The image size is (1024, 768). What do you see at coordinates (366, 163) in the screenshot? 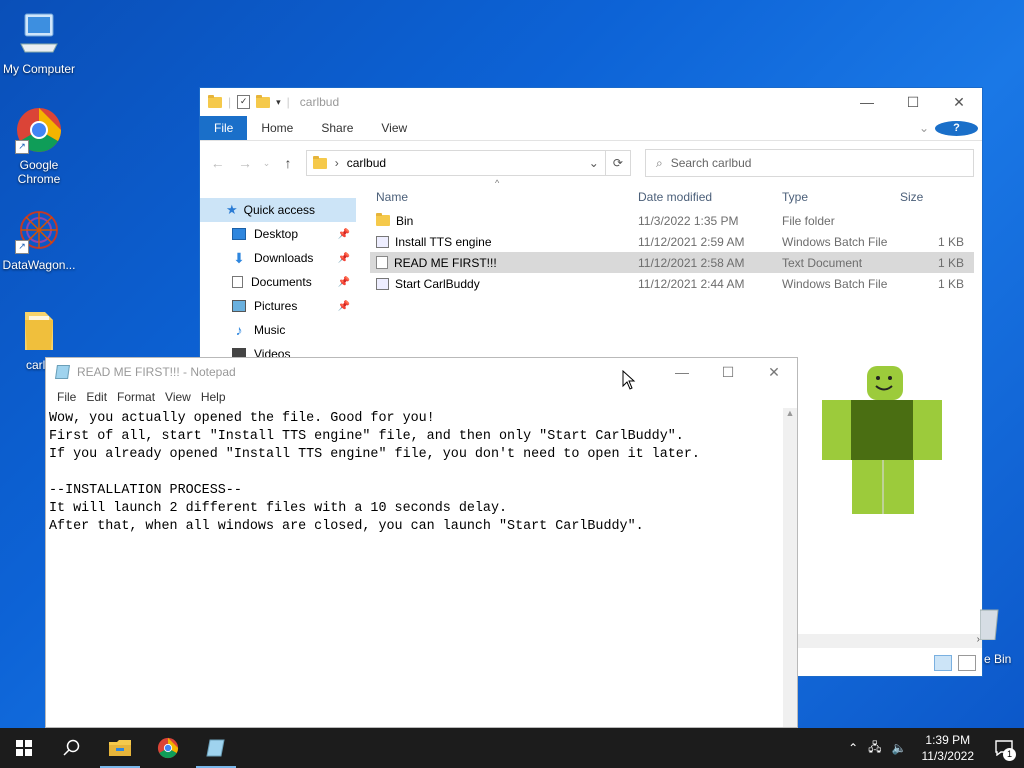
I see `breadcrumb: carlbud` at bounding box center [366, 163].